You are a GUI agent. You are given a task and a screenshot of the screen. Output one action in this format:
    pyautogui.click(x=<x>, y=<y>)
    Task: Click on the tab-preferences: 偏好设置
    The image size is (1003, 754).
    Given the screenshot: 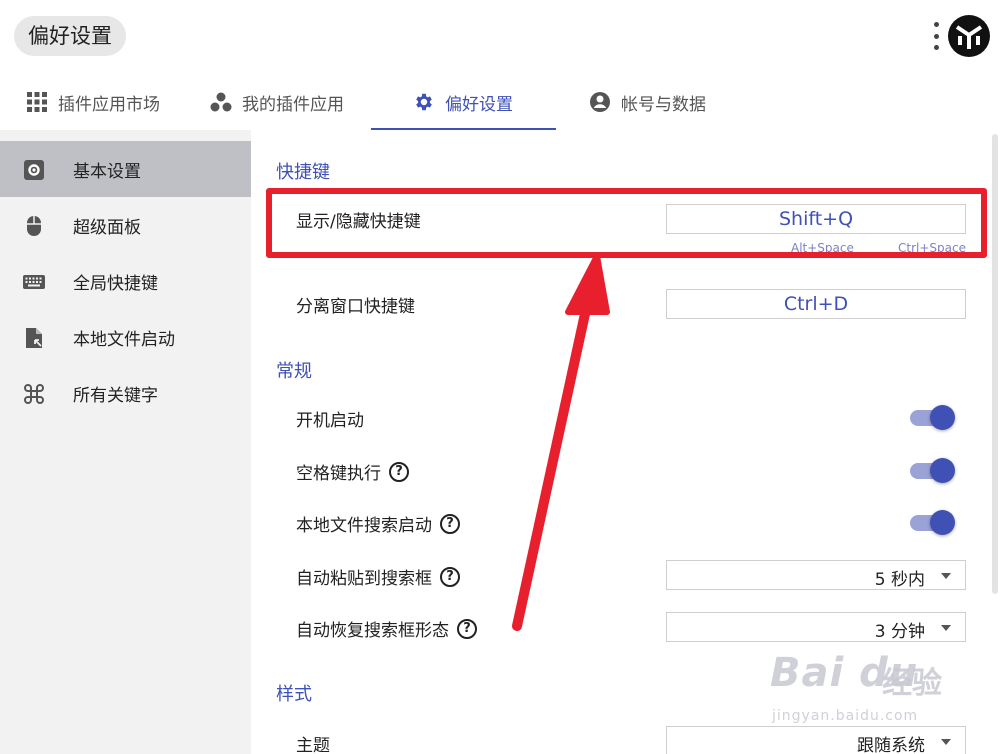 What is the action you would take?
    pyautogui.click(x=463, y=102)
    